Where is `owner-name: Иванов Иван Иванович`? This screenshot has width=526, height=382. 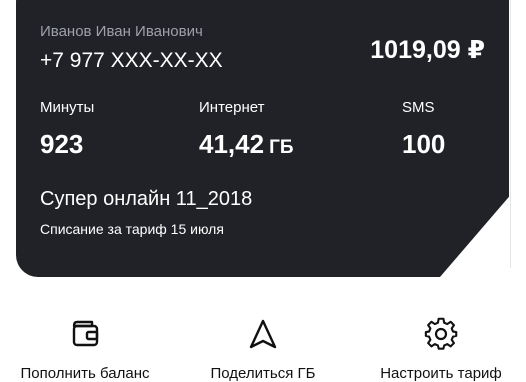
owner-name: Иванов Иван Иванович is located at coordinates (121, 31).